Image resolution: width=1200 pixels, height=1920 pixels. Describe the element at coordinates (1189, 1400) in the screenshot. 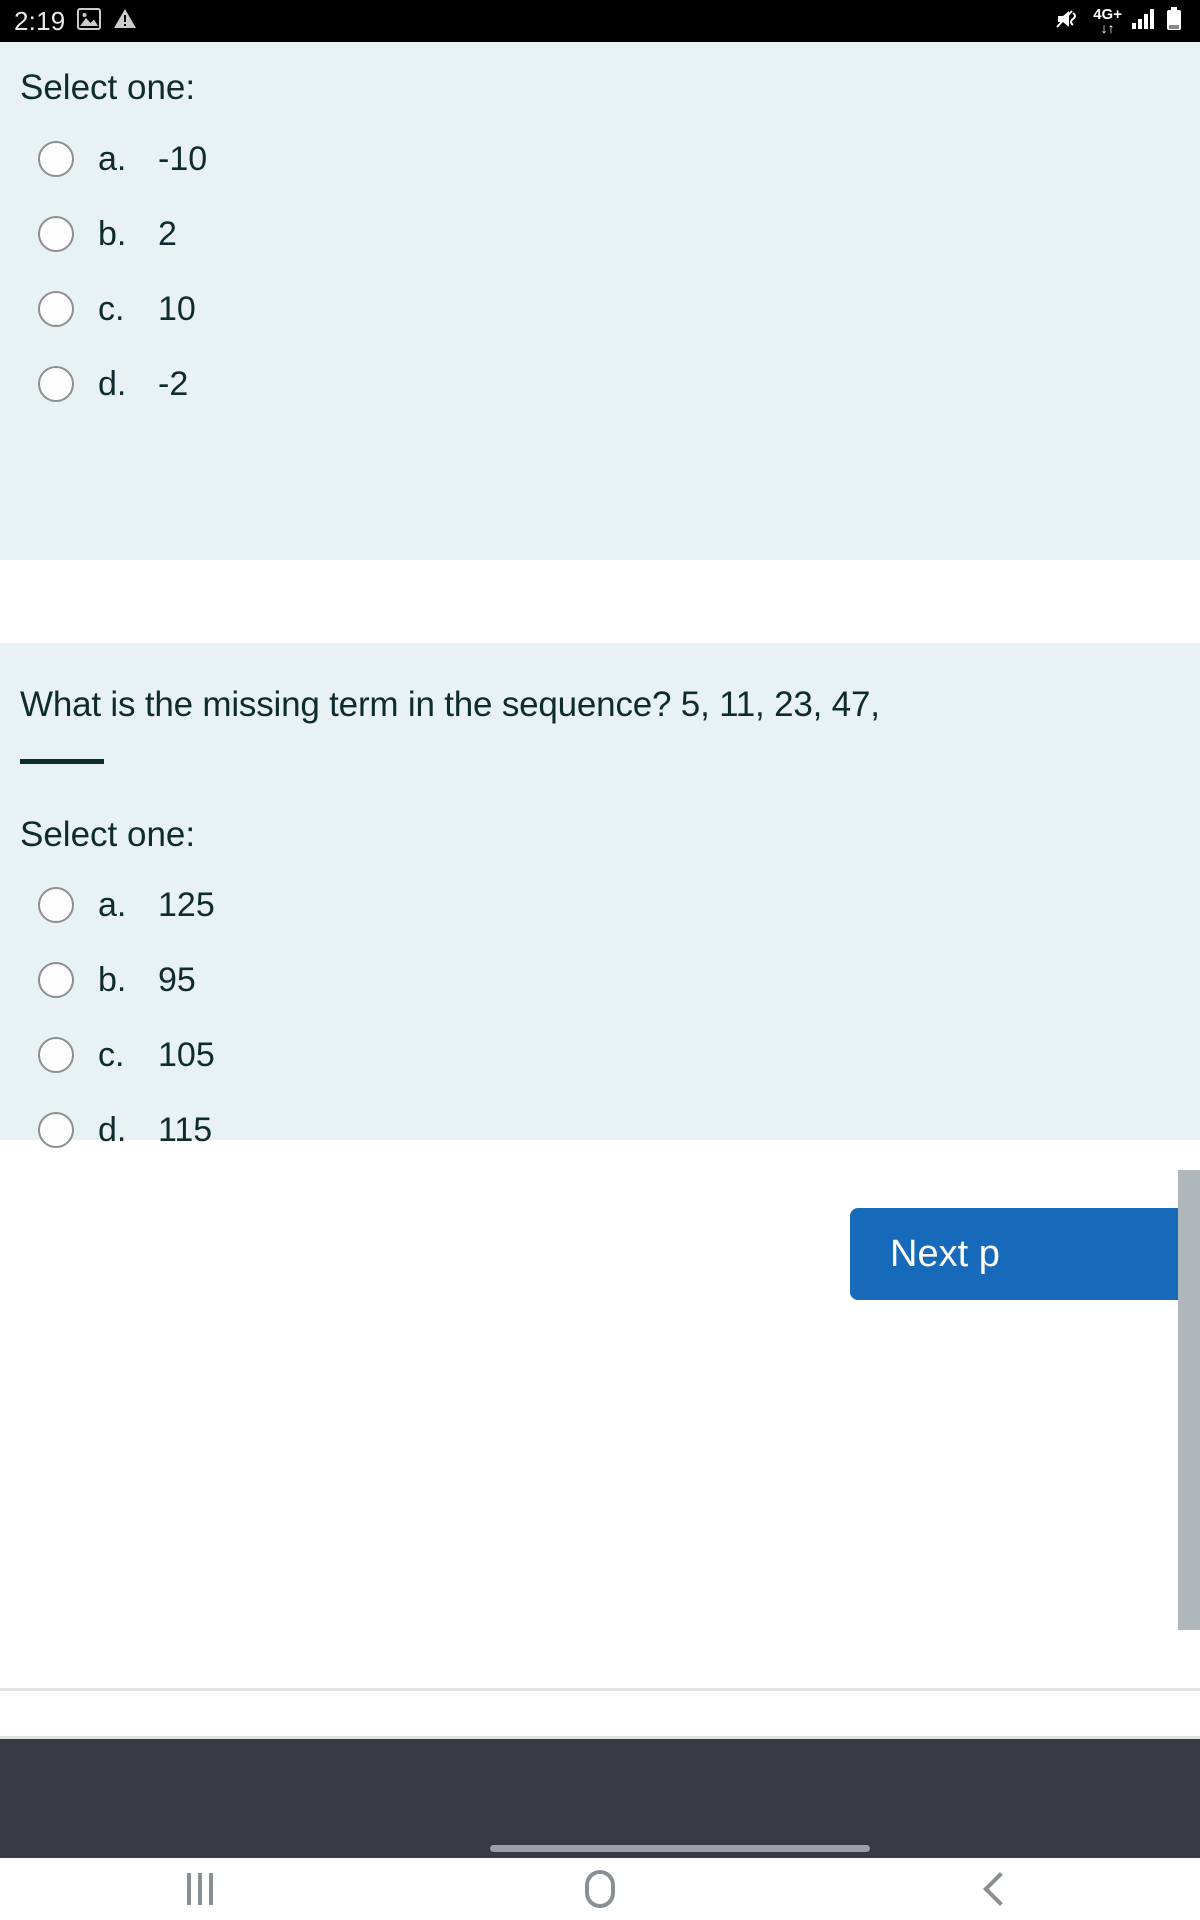

I see `vertical-scrollbar` at that location.